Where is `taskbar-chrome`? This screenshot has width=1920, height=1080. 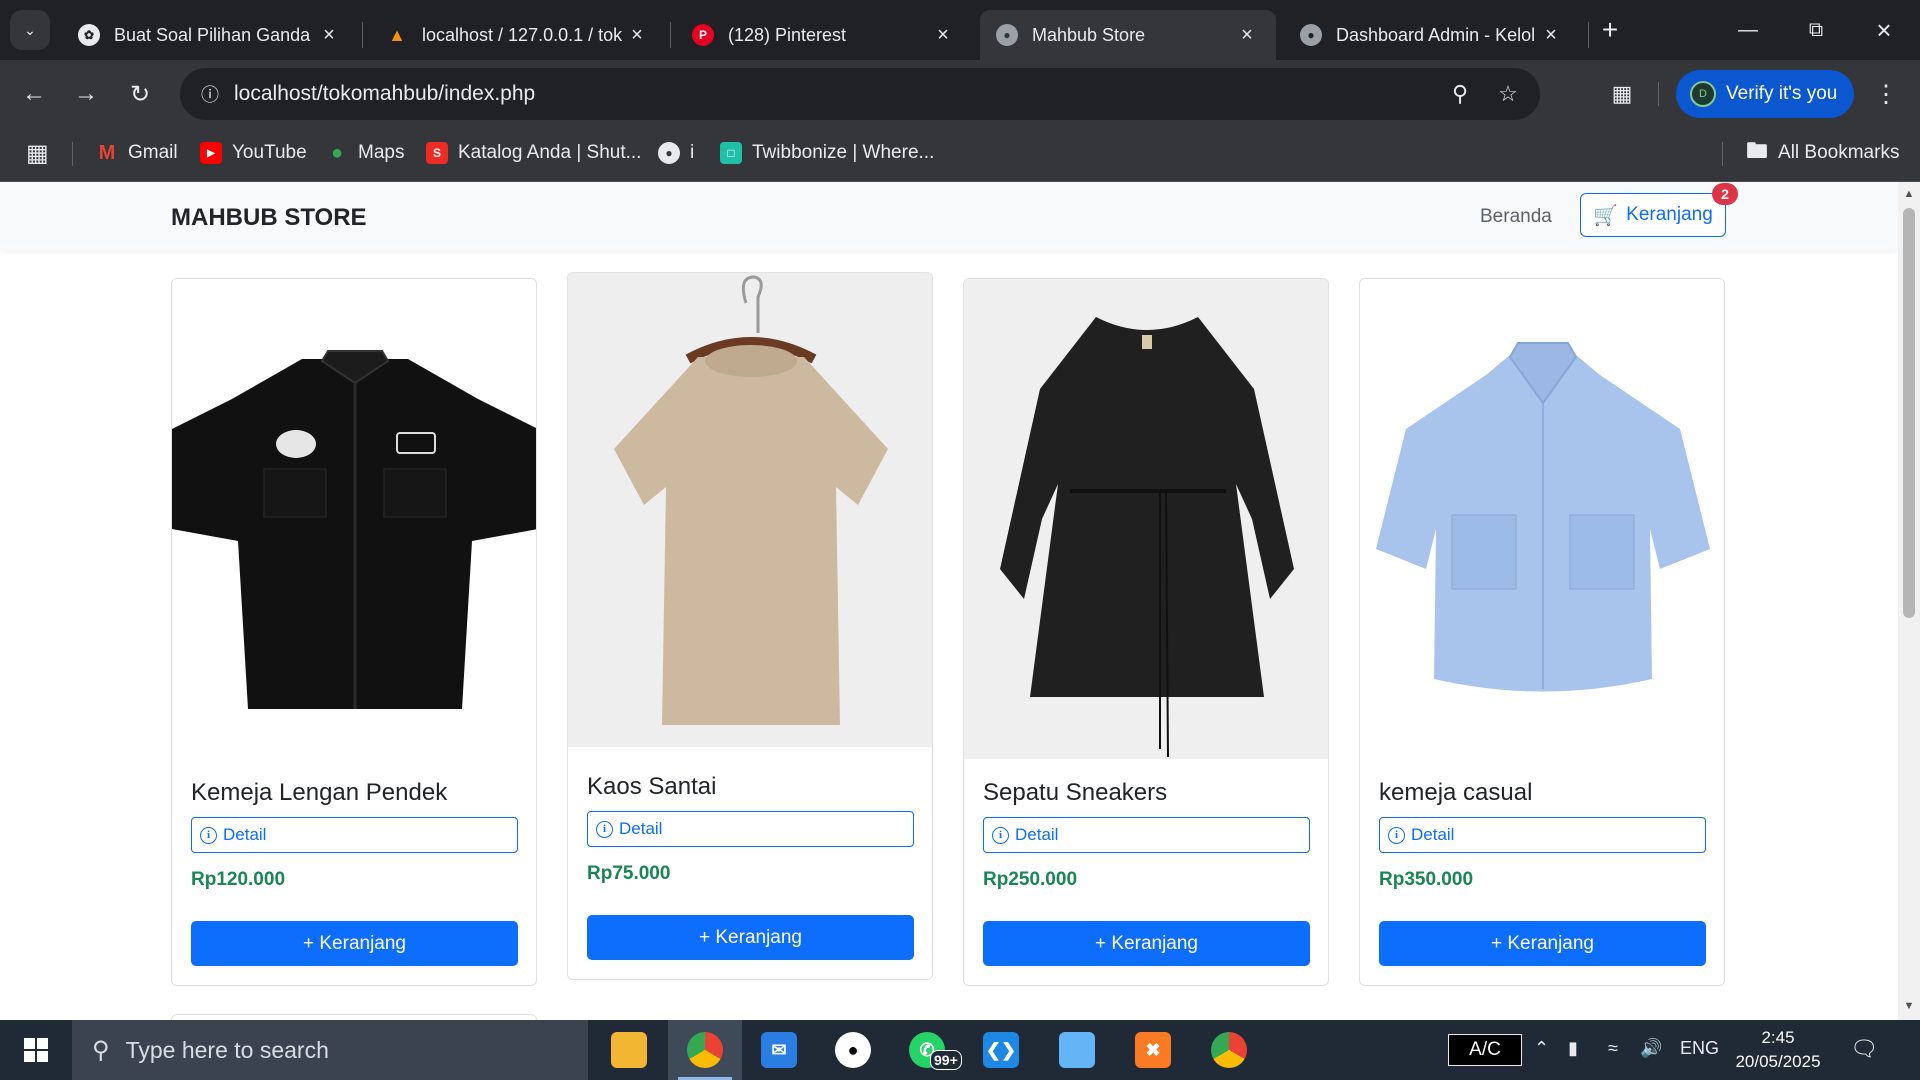 taskbar-chrome is located at coordinates (705, 1050).